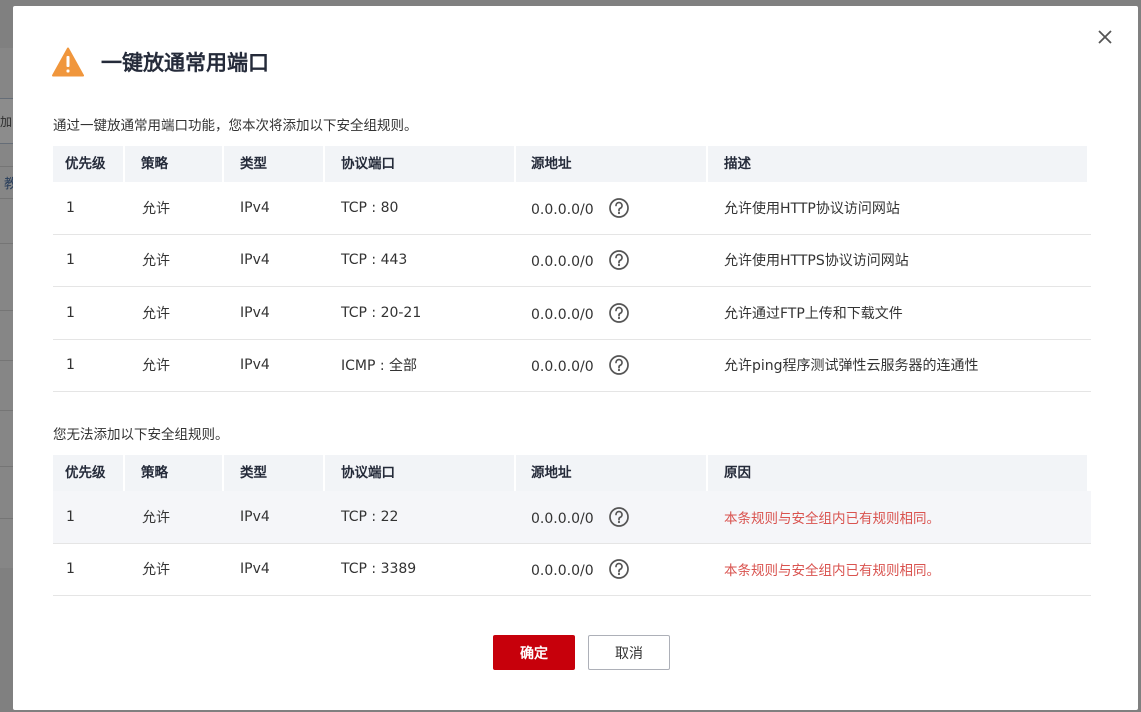  What do you see at coordinates (381, 312) in the screenshot?
I see `port-cell: TCP : 20-21` at bounding box center [381, 312].